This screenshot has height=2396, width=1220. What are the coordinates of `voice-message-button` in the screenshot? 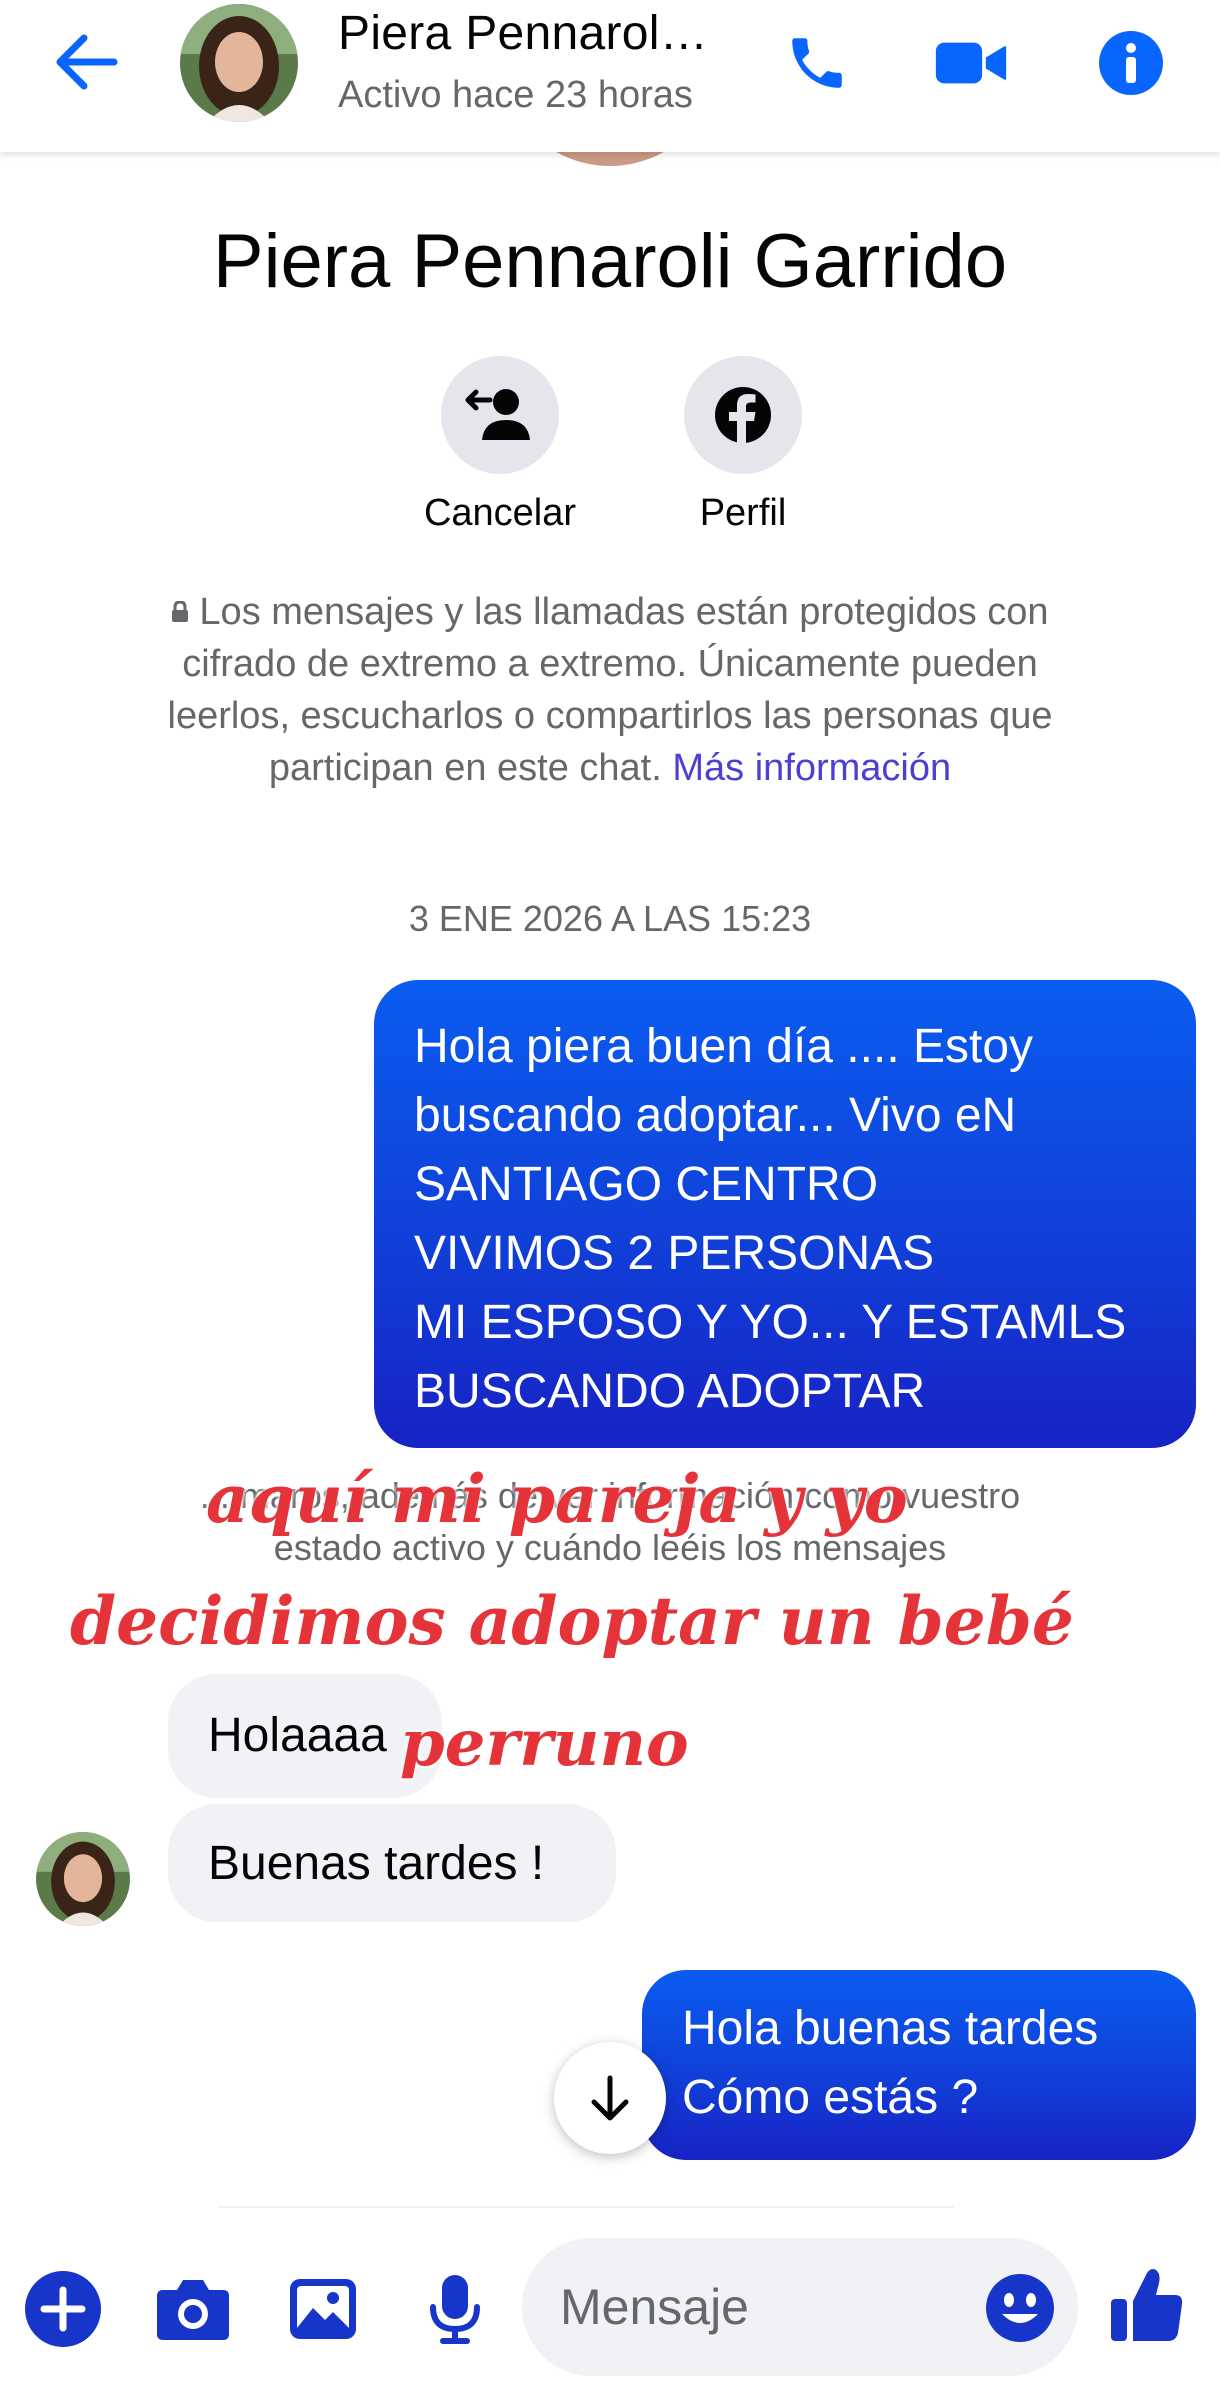 It's located at (455, 2309).